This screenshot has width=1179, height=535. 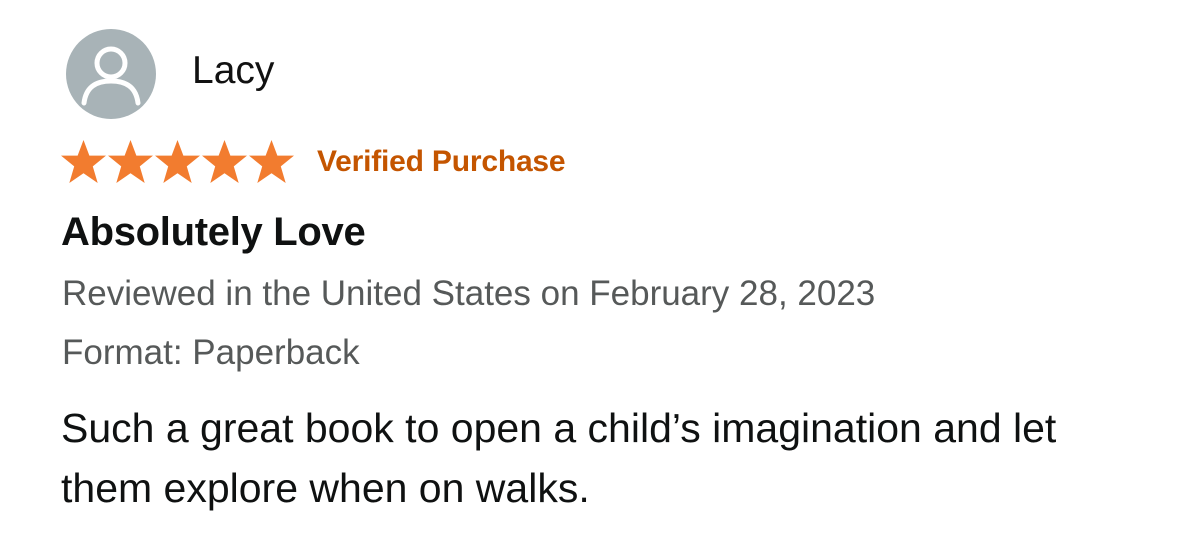 I want to click on rating-row: Verified Purchase, so click(x=313, y=161).